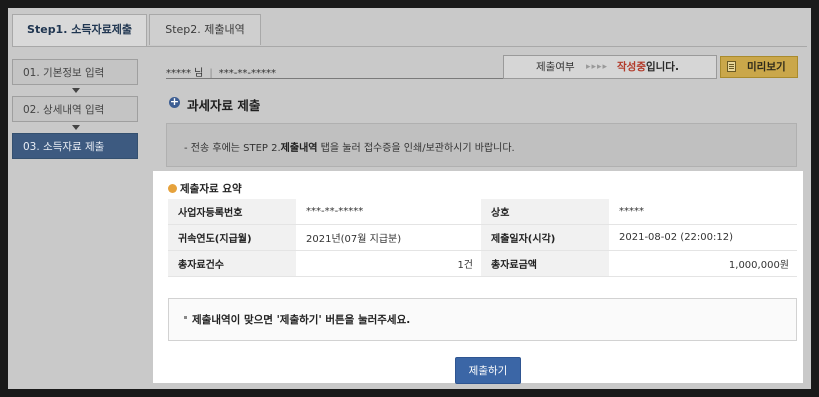  What do you see at coordinates (703, 212) in the screenshot?
I see `value-company-name: *****` at bounding box center [703, 212].